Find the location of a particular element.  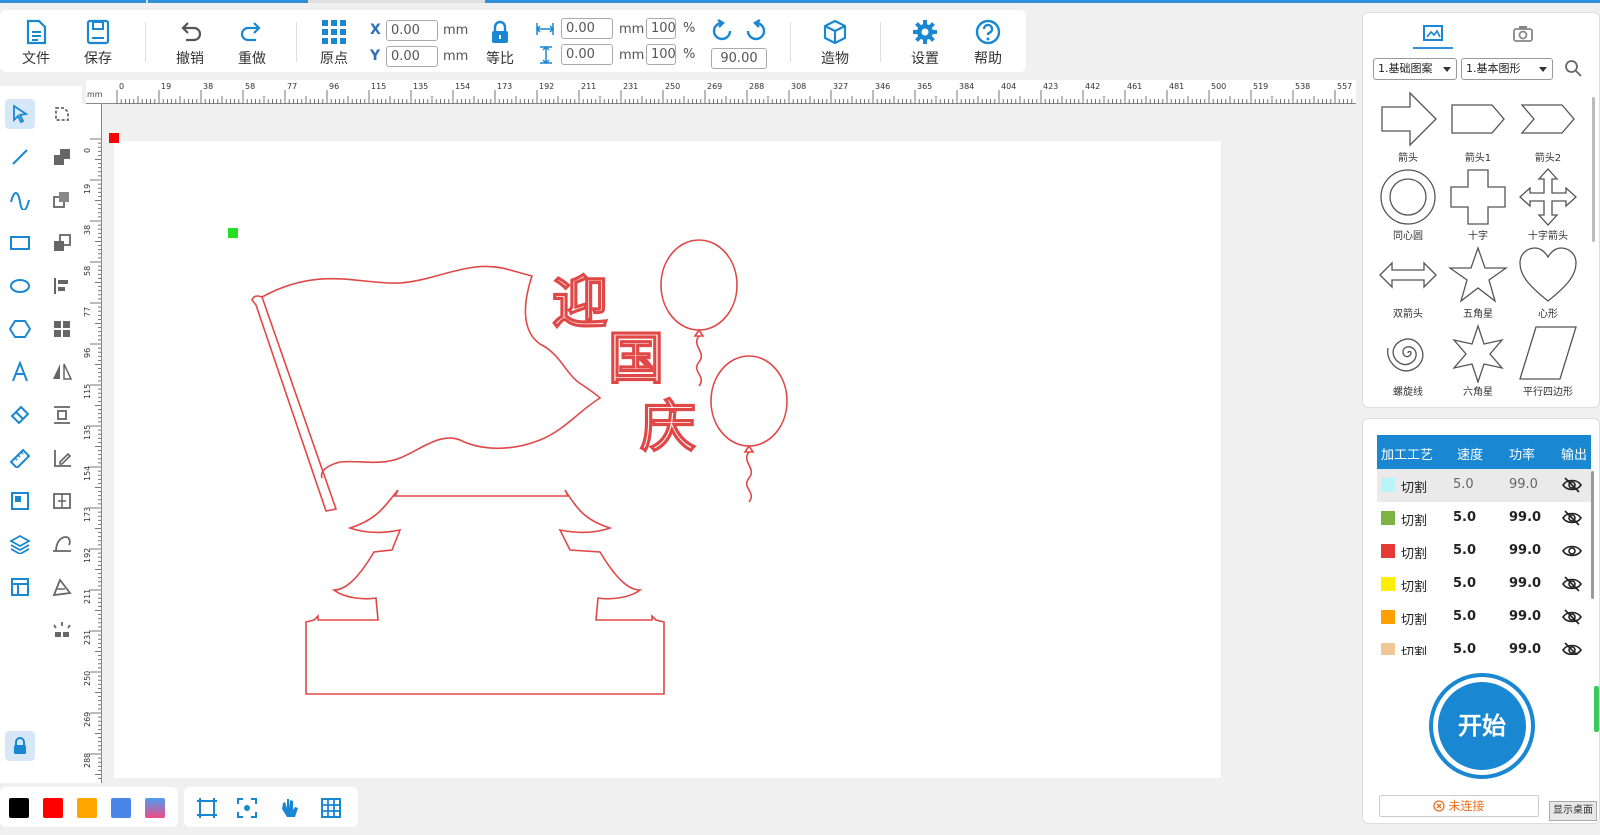

tab-camera is located at coordinates (1523, 34).